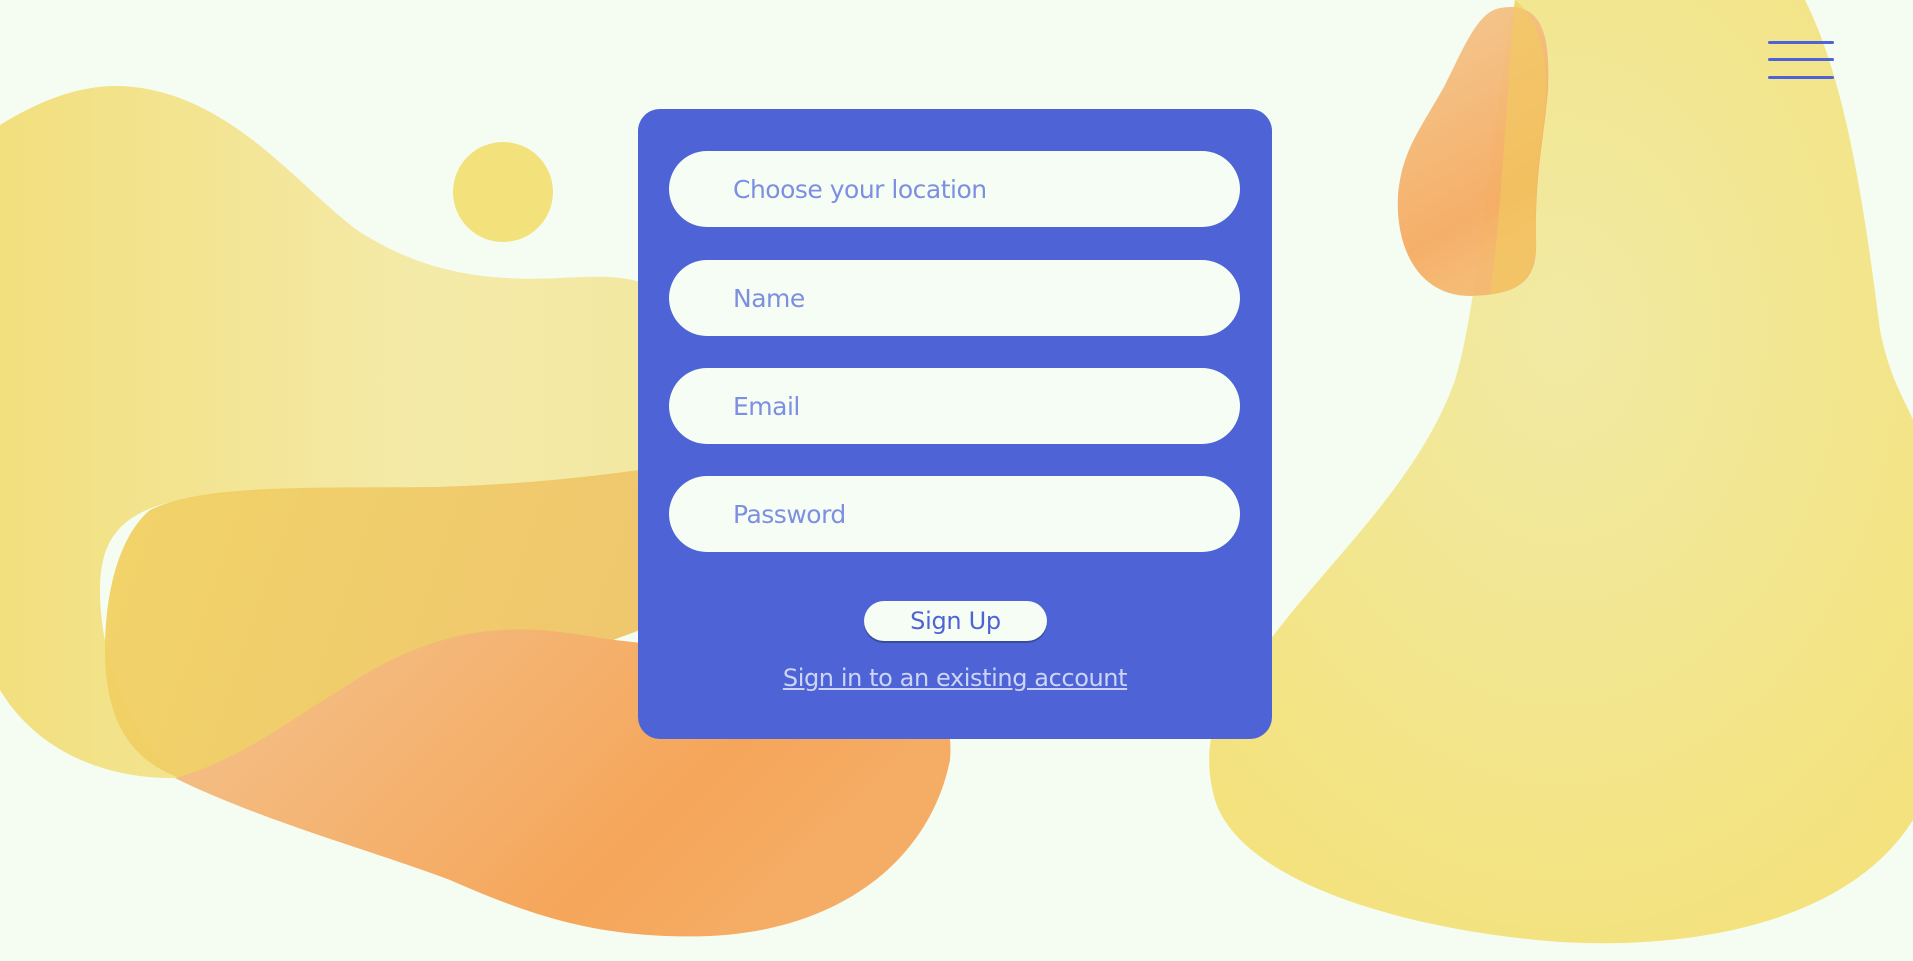 The width and height of the screenshot is (1913, 961). What do you see at coordinates (1801, 77) in the screenshot?
I see `menu-bar-bottom` at bounding box center [1801, 77].